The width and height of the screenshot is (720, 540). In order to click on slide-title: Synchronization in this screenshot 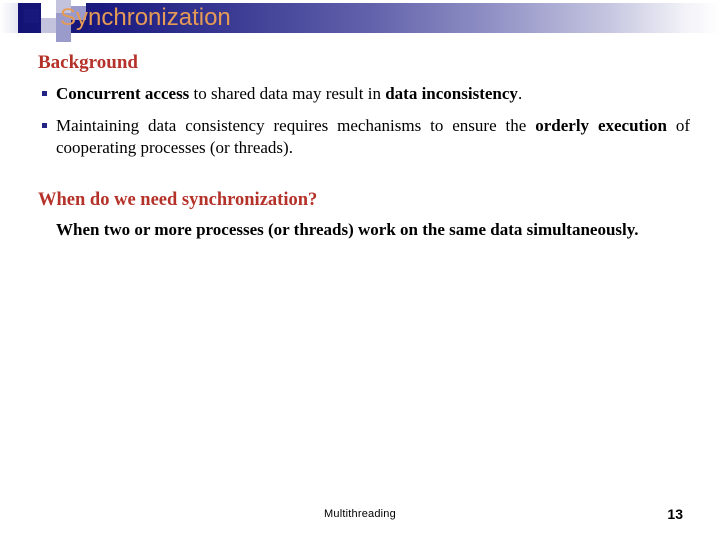, I will do `click(145, 17)`.